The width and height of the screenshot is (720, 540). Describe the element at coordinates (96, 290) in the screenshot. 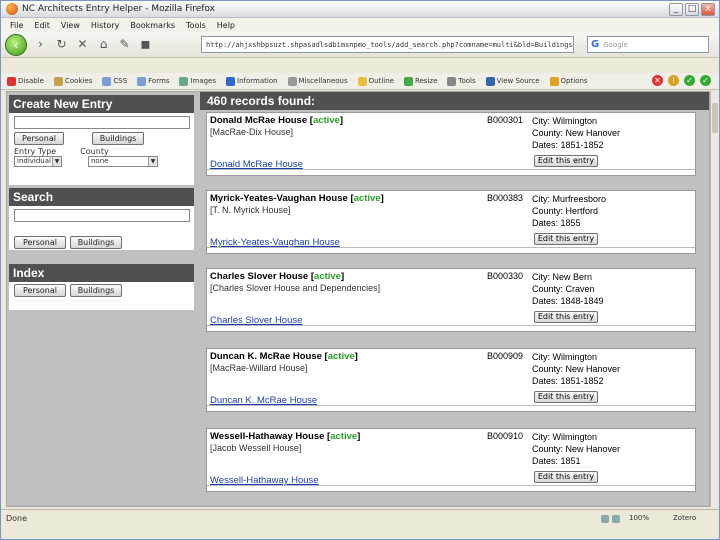

I see `index-buildings-button: Buildings` at that location.